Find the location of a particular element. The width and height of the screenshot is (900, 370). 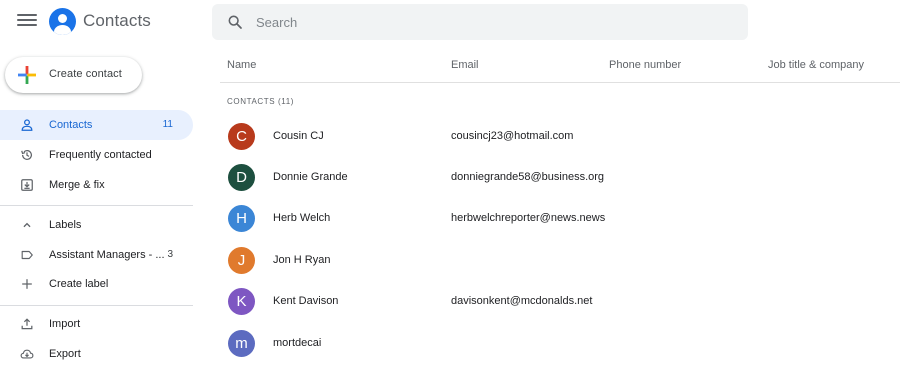

chevron-up-icon is located at coordinates (27, 225).